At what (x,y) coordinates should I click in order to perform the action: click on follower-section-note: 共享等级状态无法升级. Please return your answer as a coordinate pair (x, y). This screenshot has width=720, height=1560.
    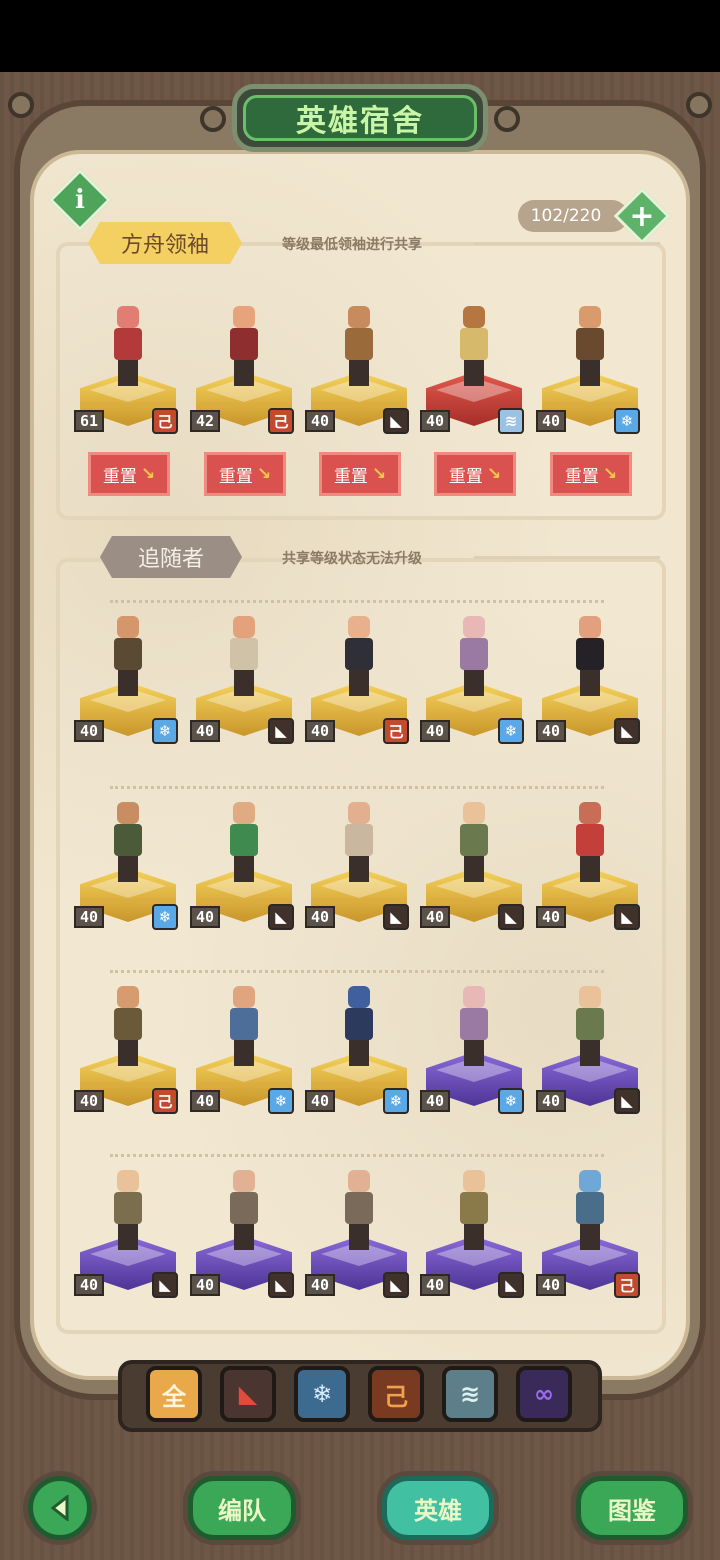
    Looking at the image, I should click on (352, 559).